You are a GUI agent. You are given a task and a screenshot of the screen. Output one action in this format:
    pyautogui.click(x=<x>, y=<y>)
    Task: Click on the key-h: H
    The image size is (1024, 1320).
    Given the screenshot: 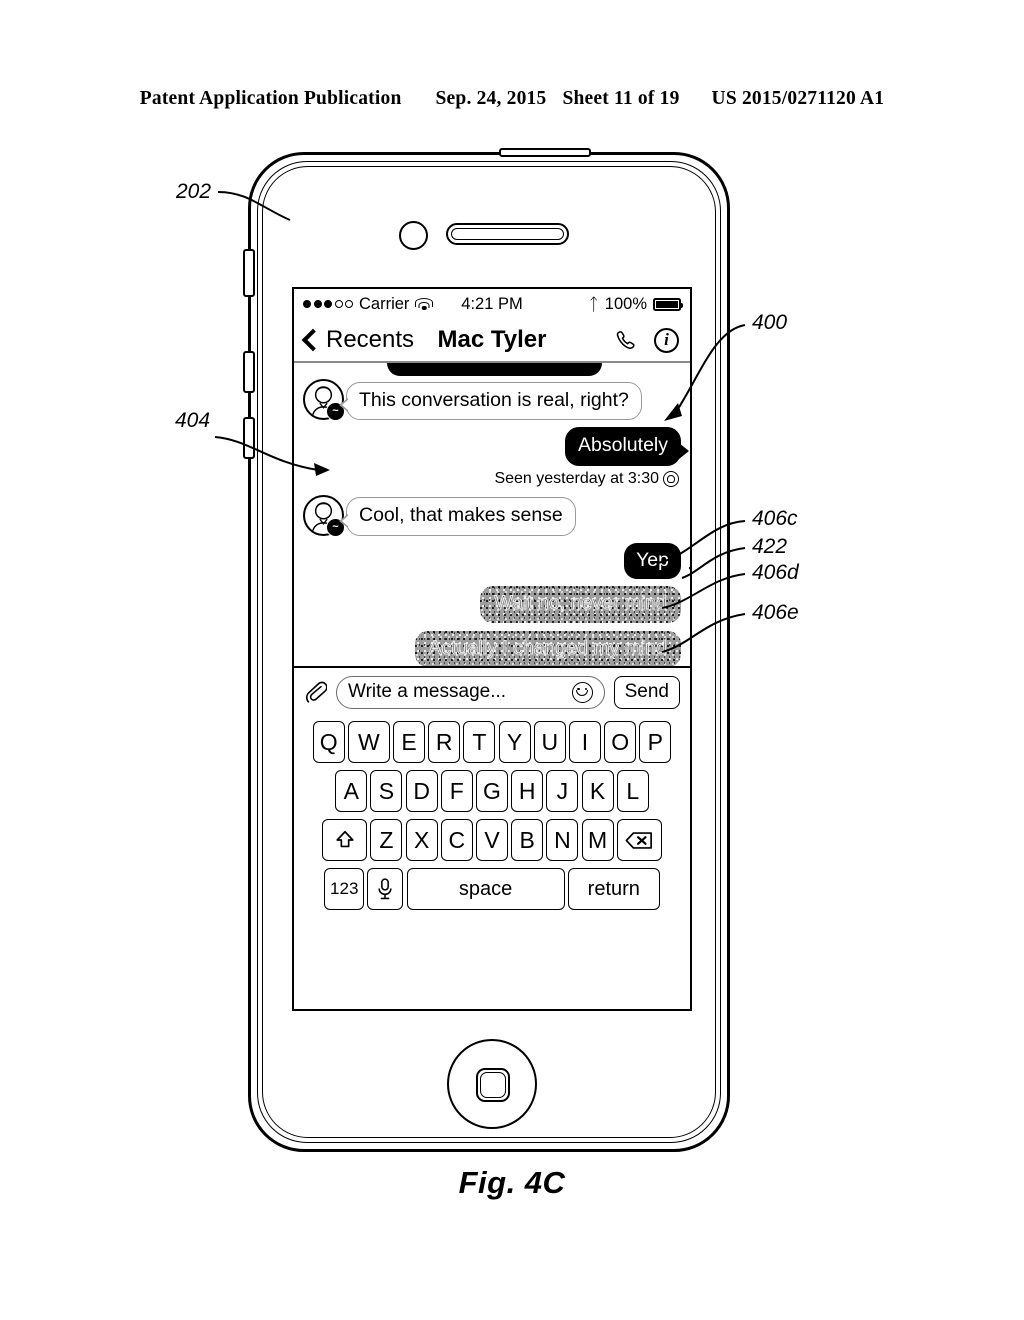 What is the action you would take?
    pyautogui.click(x=527, y=791)
    